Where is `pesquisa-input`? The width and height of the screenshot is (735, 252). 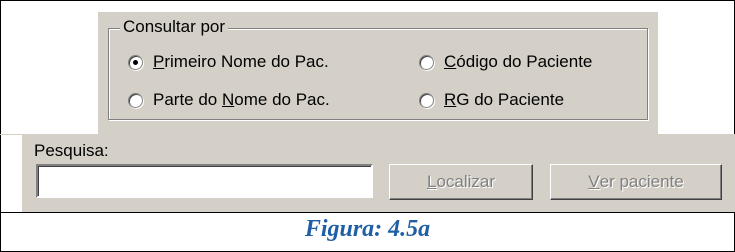 pesquisa-input is located at coordinates (204, 181).